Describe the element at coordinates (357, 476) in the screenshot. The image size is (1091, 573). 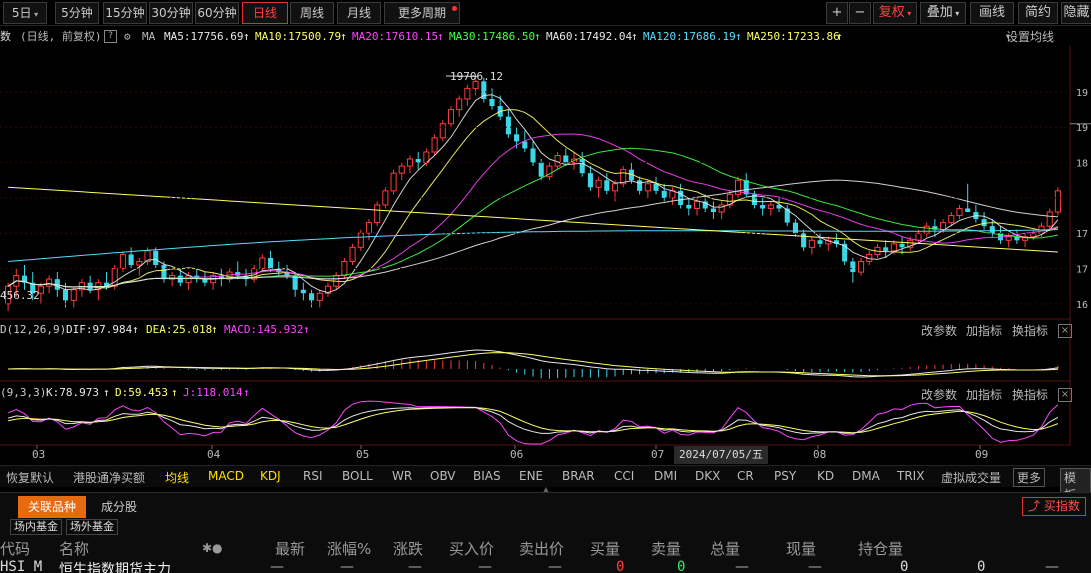
I see `tab-boll: BOLL` at that location.